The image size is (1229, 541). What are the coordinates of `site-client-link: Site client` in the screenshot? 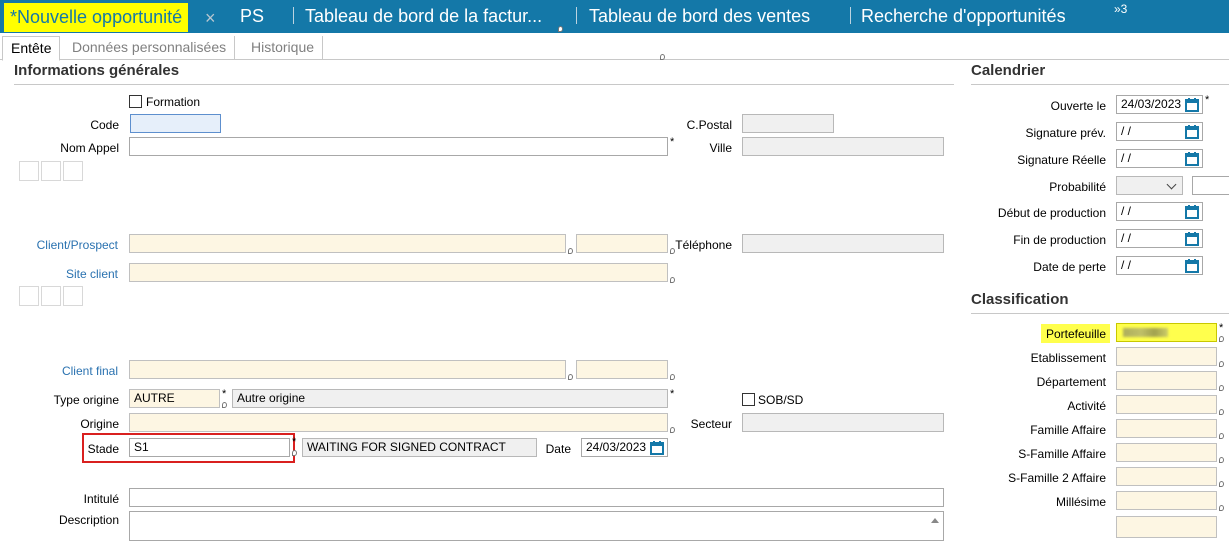 It's located at (69, 274).